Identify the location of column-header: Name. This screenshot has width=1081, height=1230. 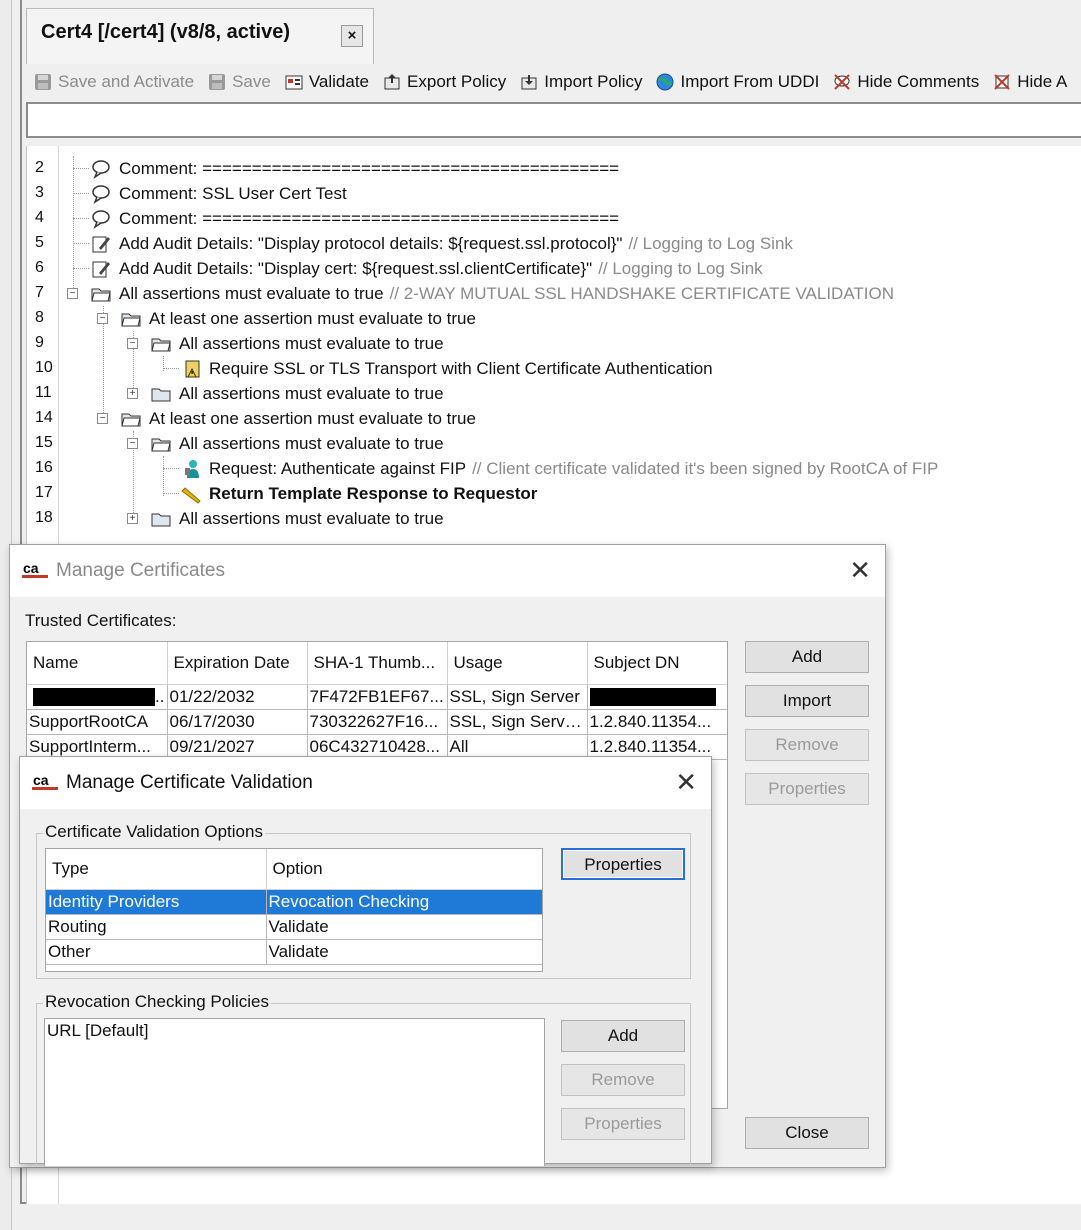
(97, 663).